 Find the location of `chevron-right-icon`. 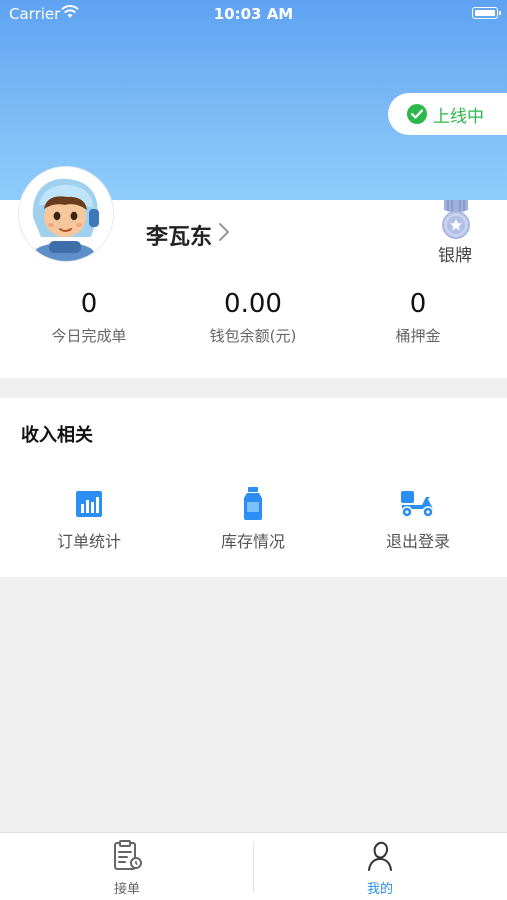

chevron-right-icon is located at coordinates (224, 235).